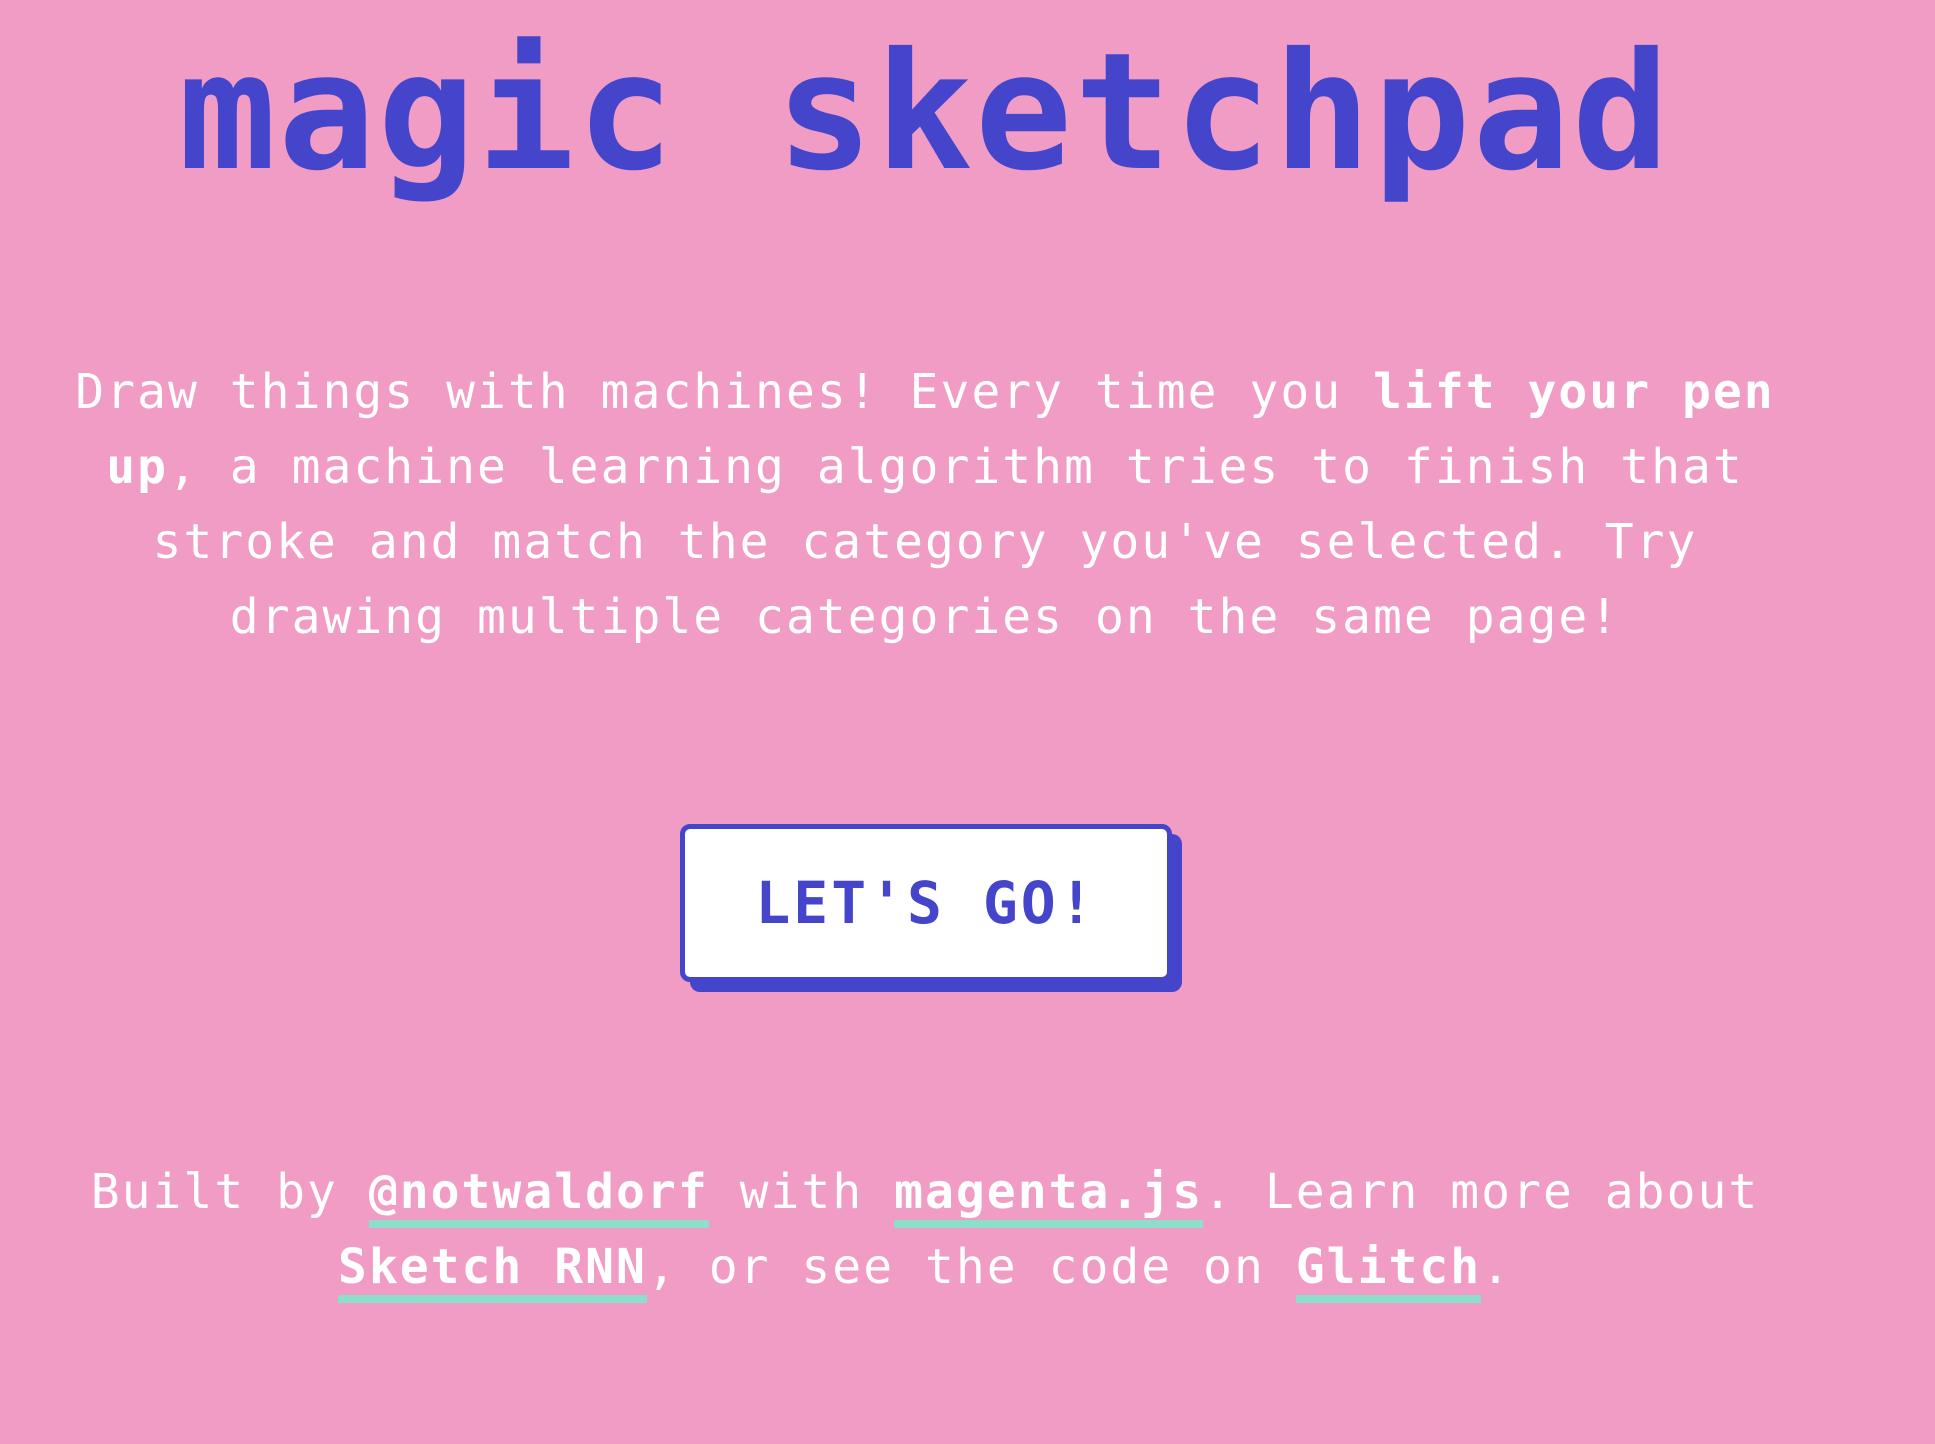 The height and width of the screenshot is (1444, 1935). I want to click on sketch-rnn-link: Sketch RNN, so click(492, 1271).